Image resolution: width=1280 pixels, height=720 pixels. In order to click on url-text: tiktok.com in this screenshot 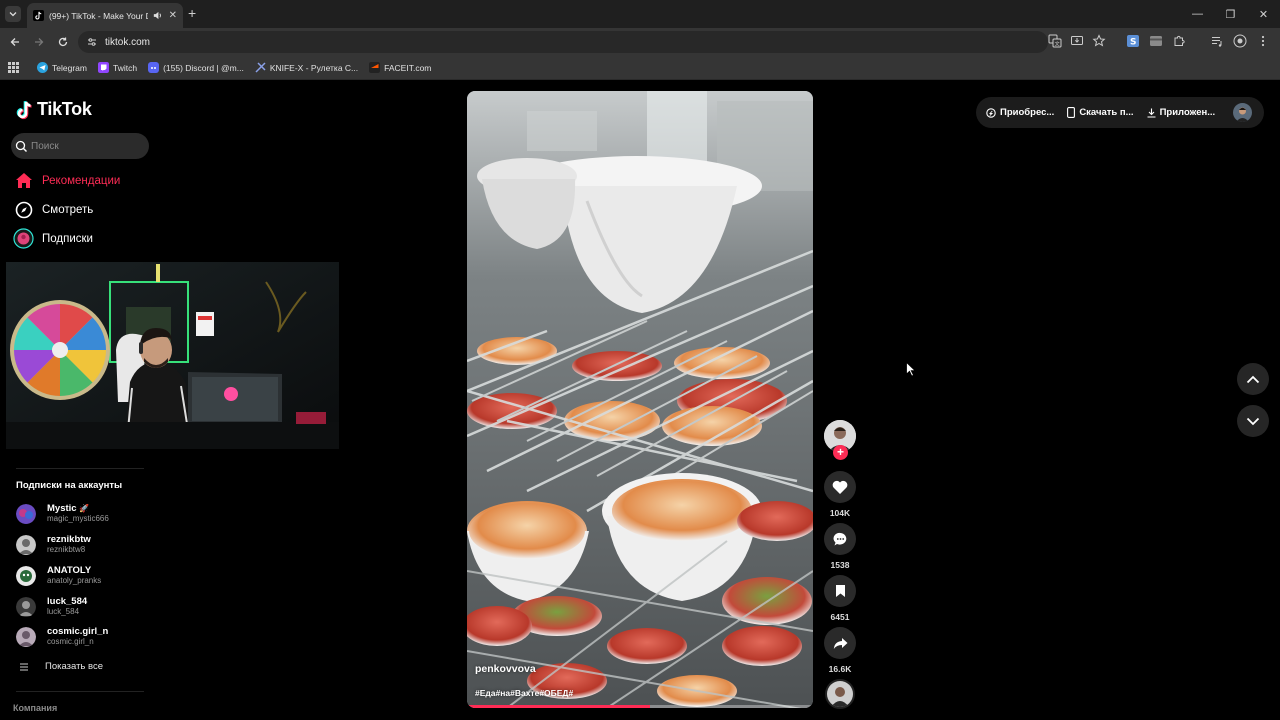, I will do `click(128, 42)`.